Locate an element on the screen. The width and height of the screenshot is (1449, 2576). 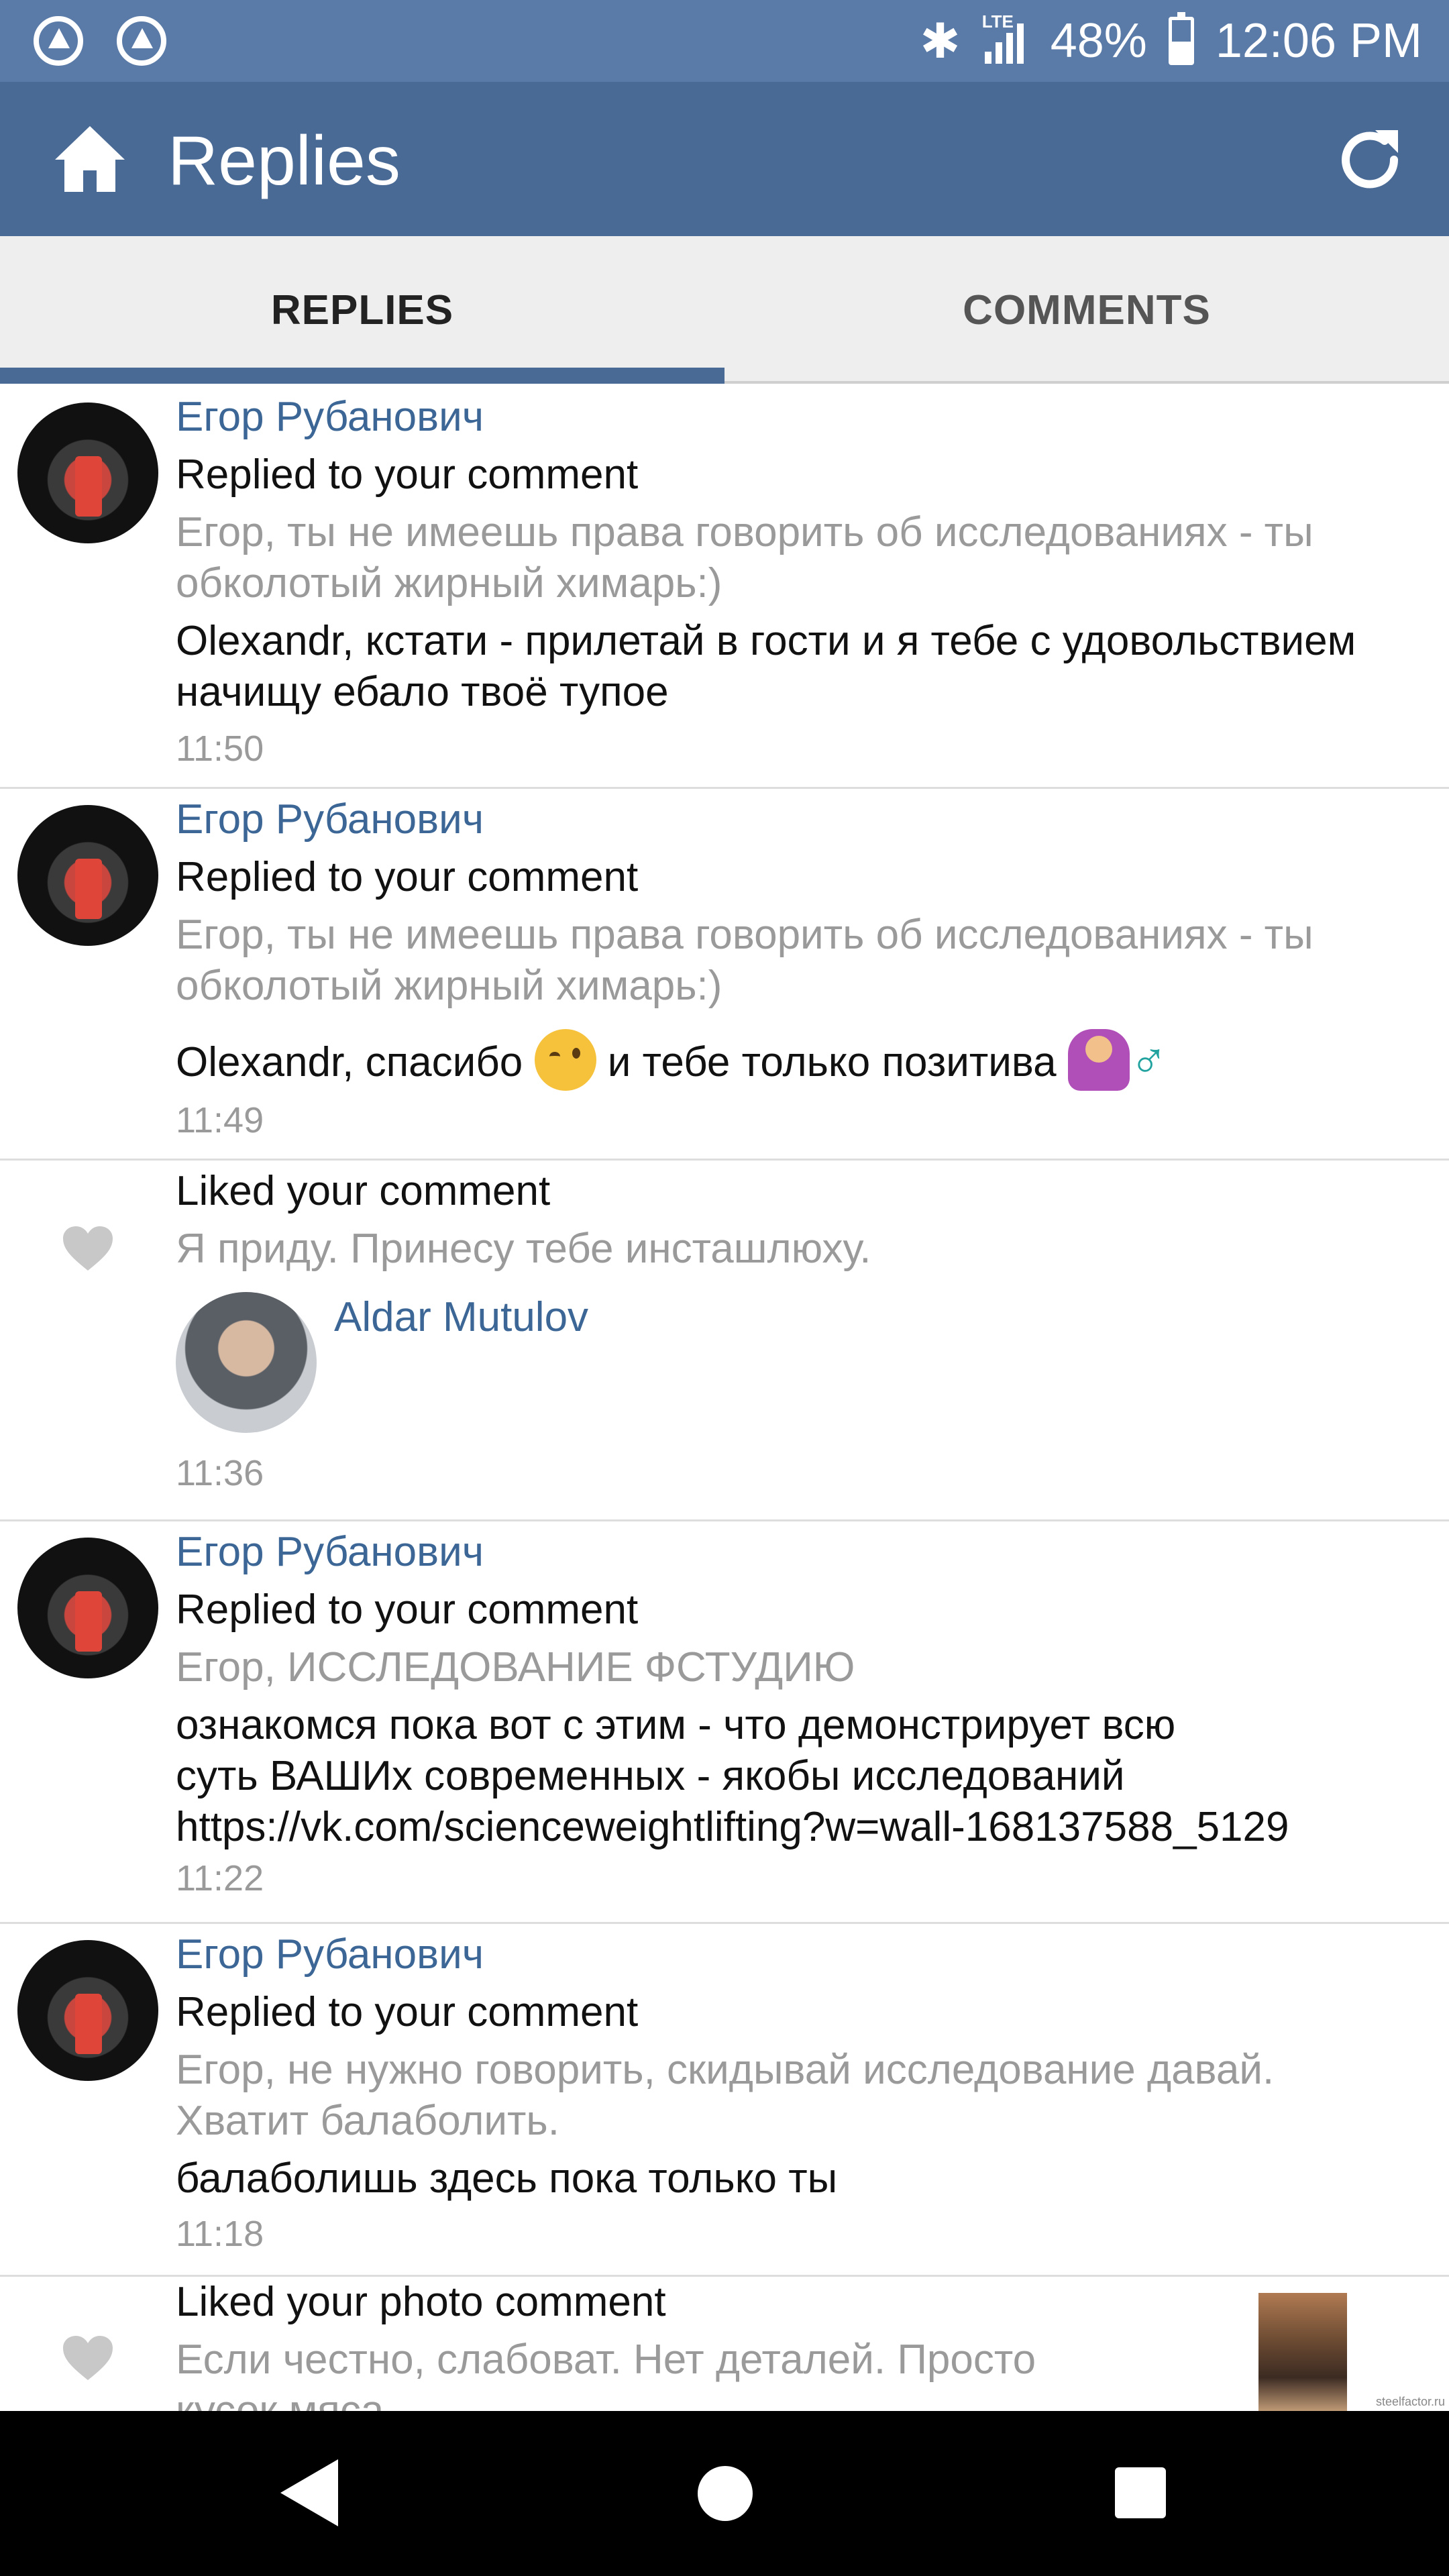
battery-icon is located at coordinates (1181, 38).